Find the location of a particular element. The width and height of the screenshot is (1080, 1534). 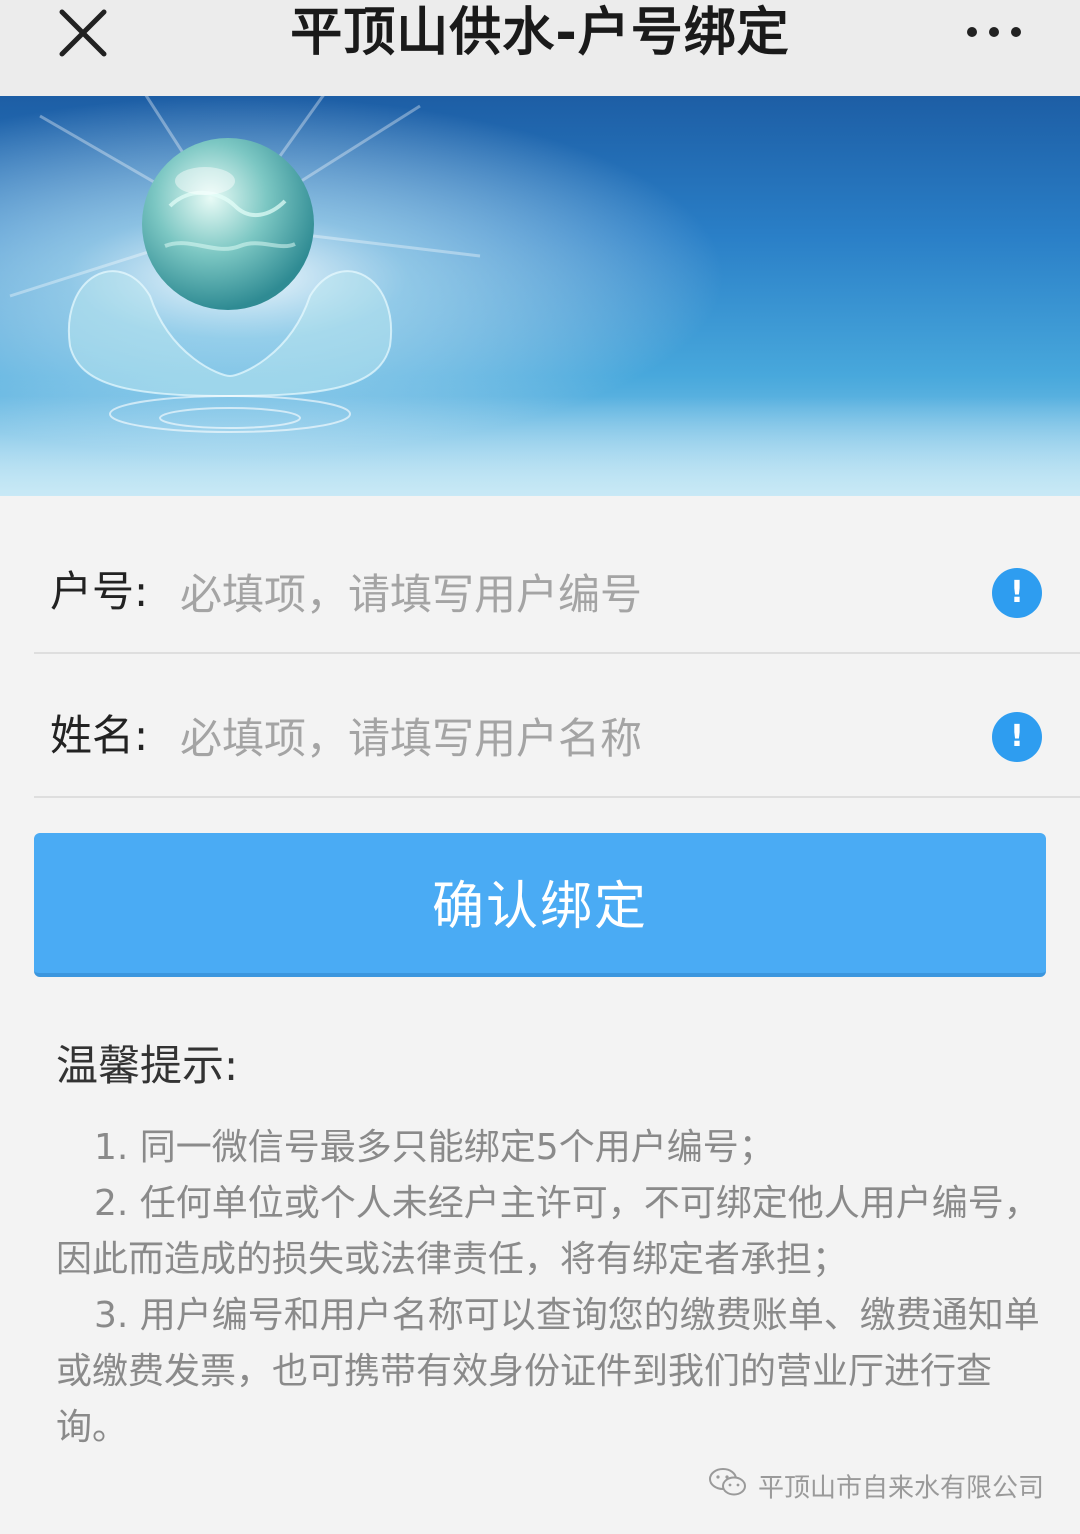

watermark: 平顶山市自来水有限公司 is located at coordinates (876, 1488).